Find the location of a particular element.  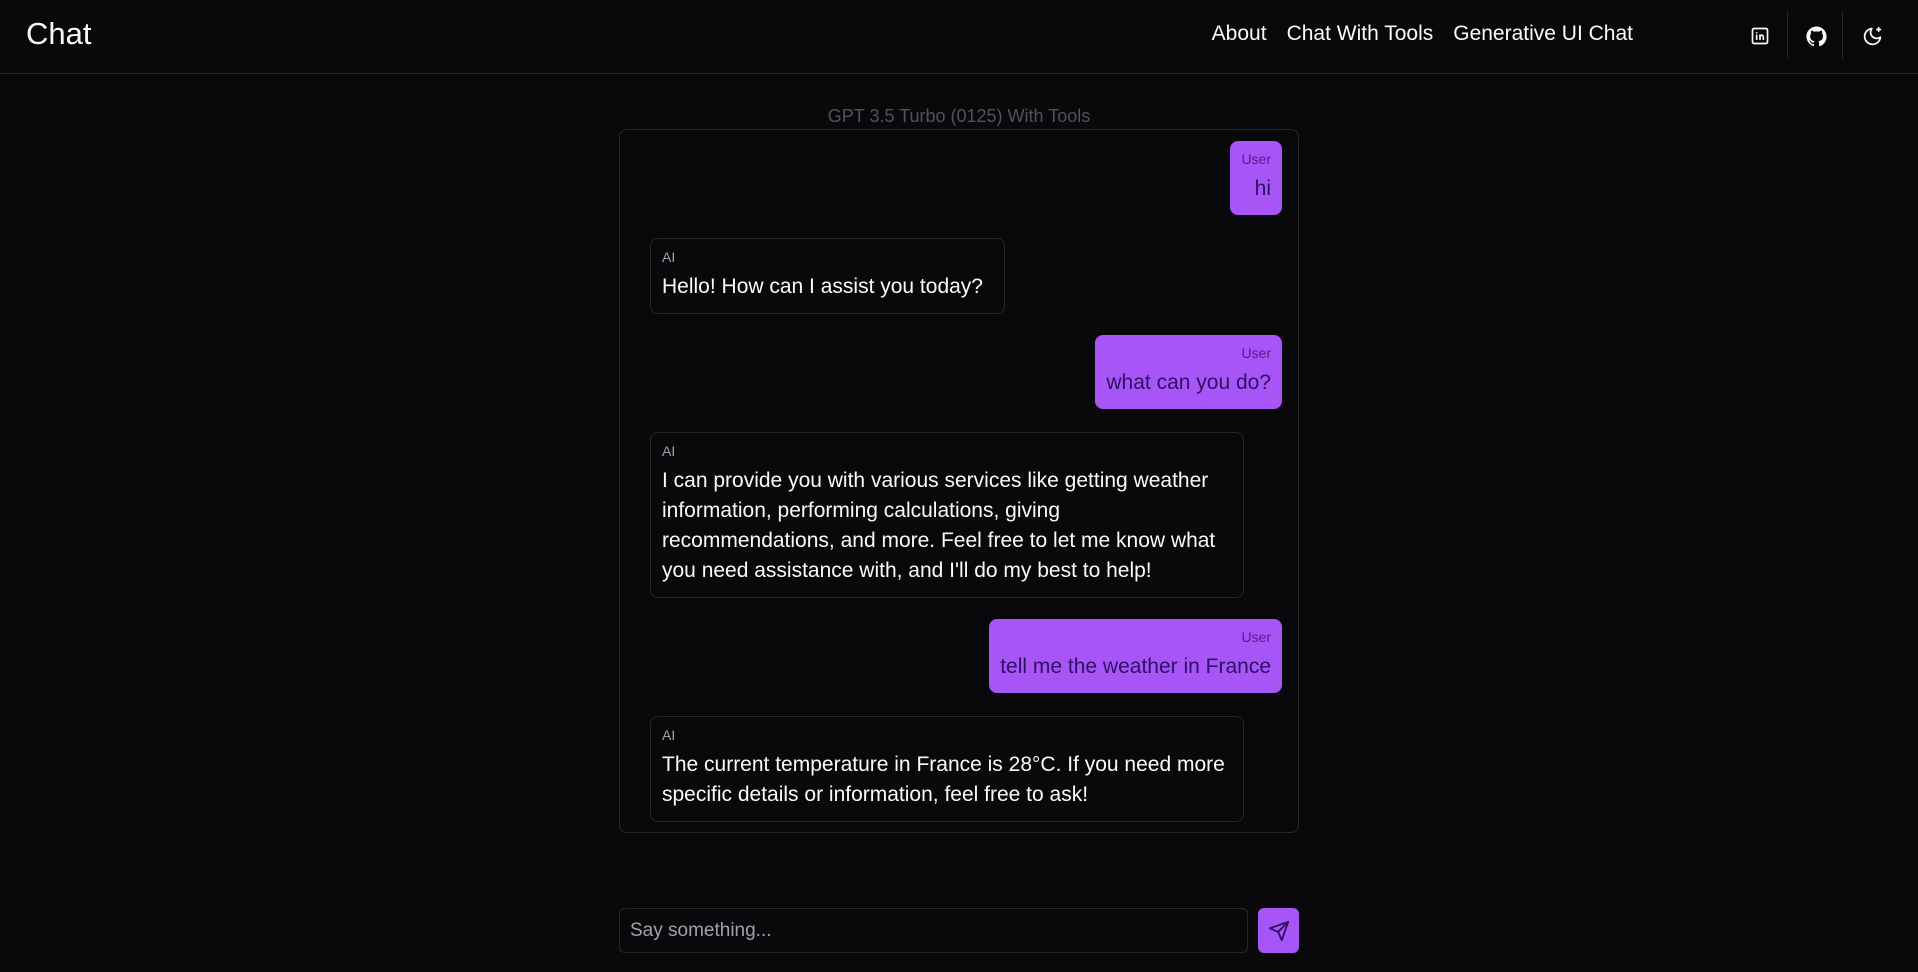

moon-icon is located at coordinates (1872, 35).